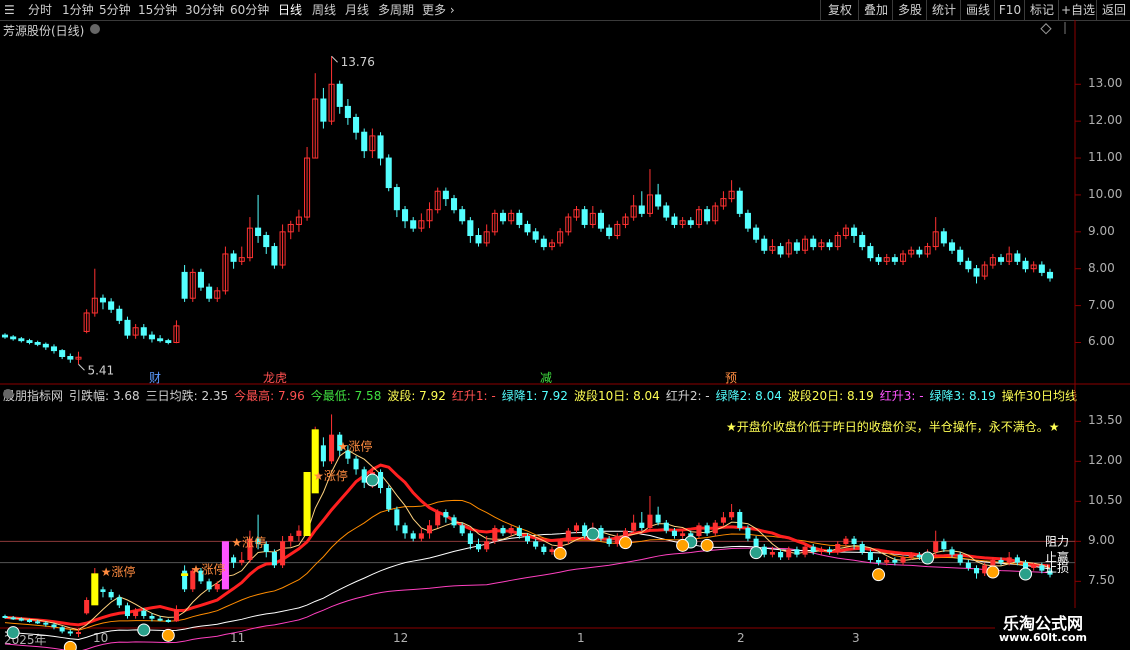  Describe the element at coordinates (95, 29) in the screenshot. I see `dropdown-icon` at that location.